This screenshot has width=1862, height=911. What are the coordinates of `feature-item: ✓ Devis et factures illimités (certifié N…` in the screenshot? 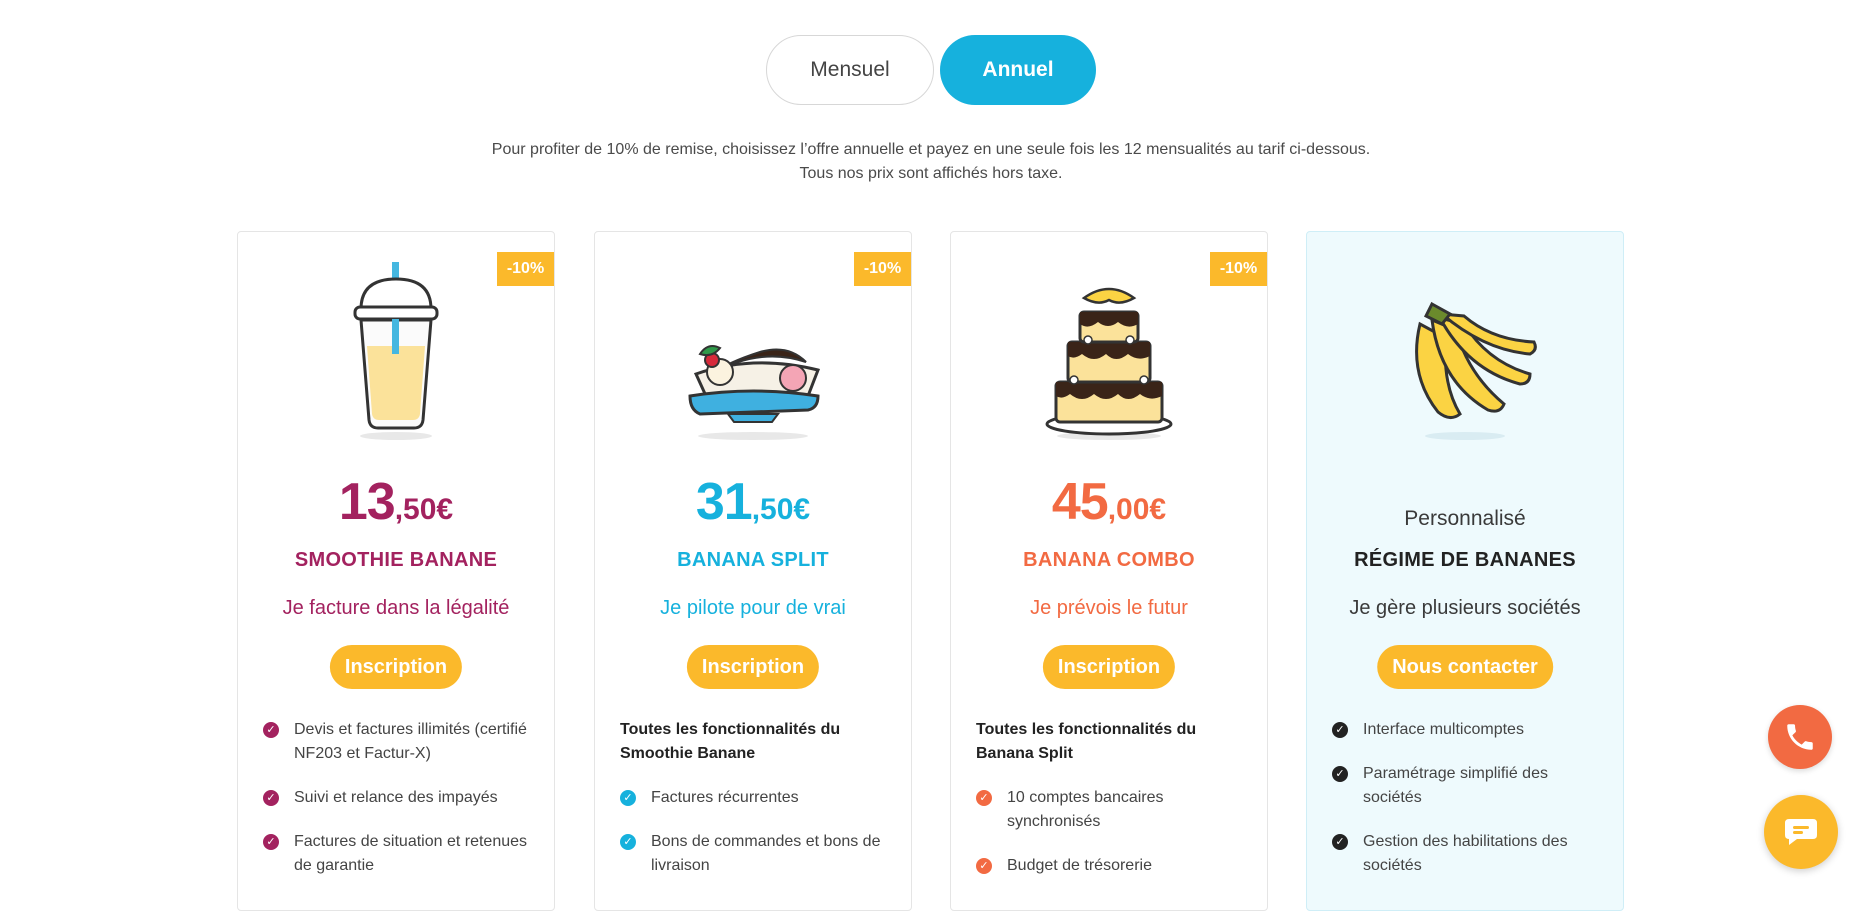 It's located at (398, 742).